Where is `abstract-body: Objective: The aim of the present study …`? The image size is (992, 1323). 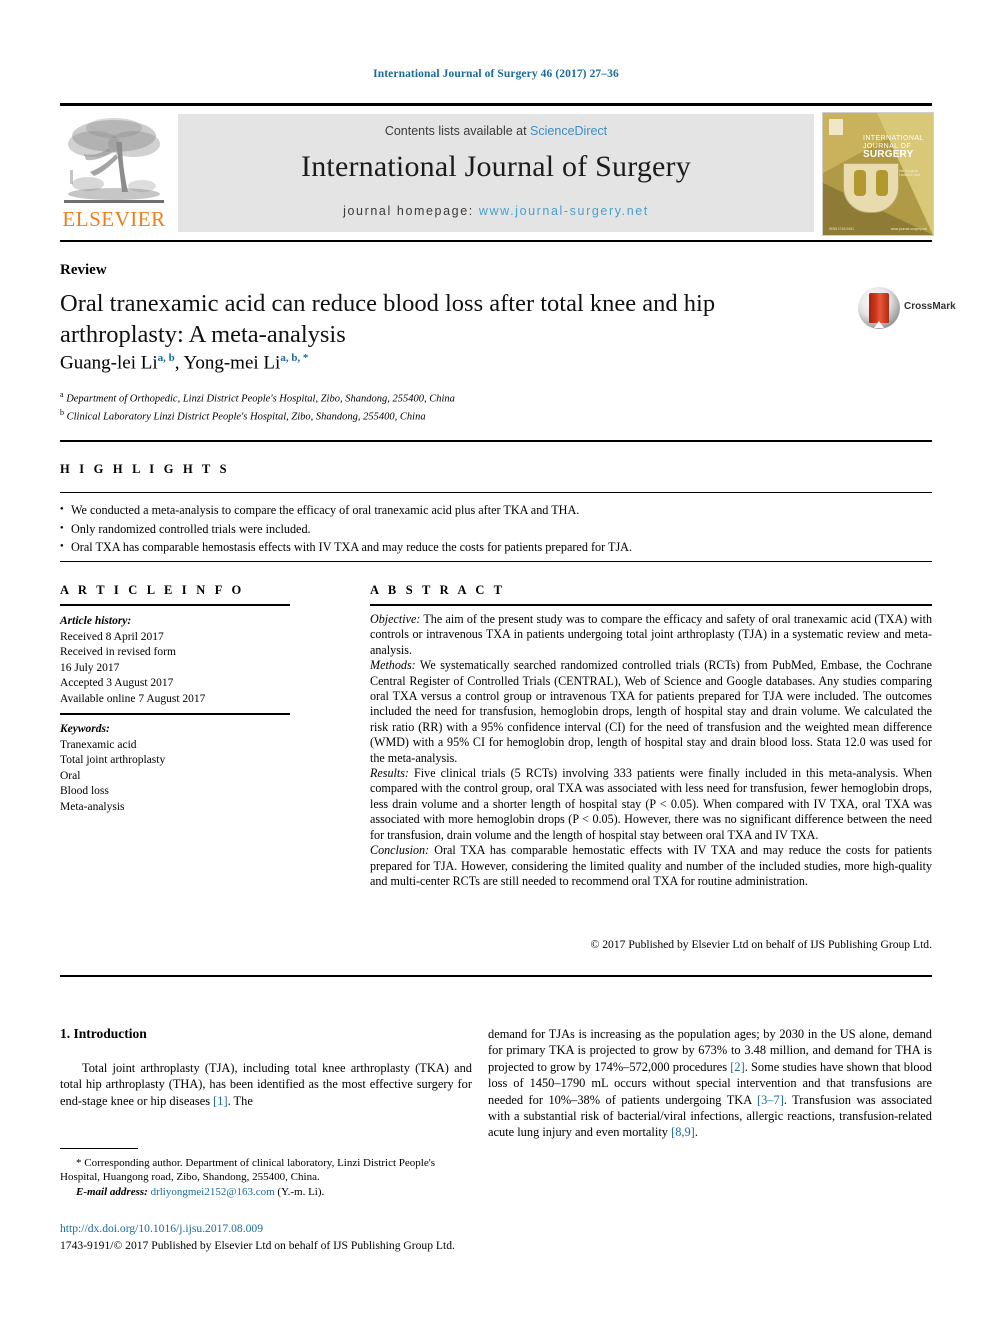 abstract-body: Objective: The aim of the present study … is located at coordinates (651, 750).